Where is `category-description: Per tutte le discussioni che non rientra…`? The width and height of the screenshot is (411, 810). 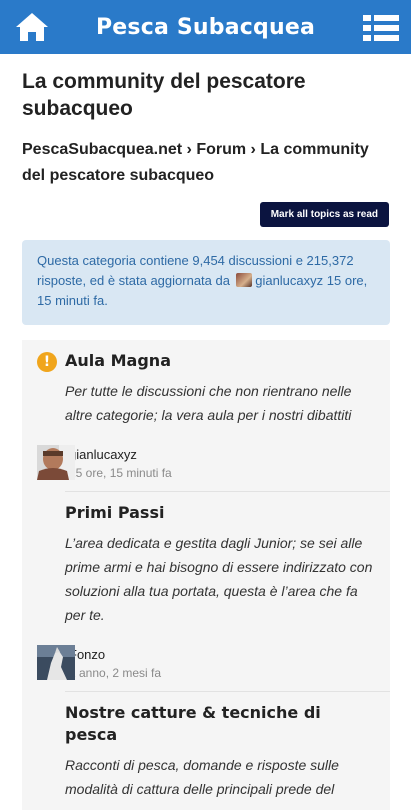
category-description: Per tutte le discussioni che non rientra… is located at coordinates (208, 403).